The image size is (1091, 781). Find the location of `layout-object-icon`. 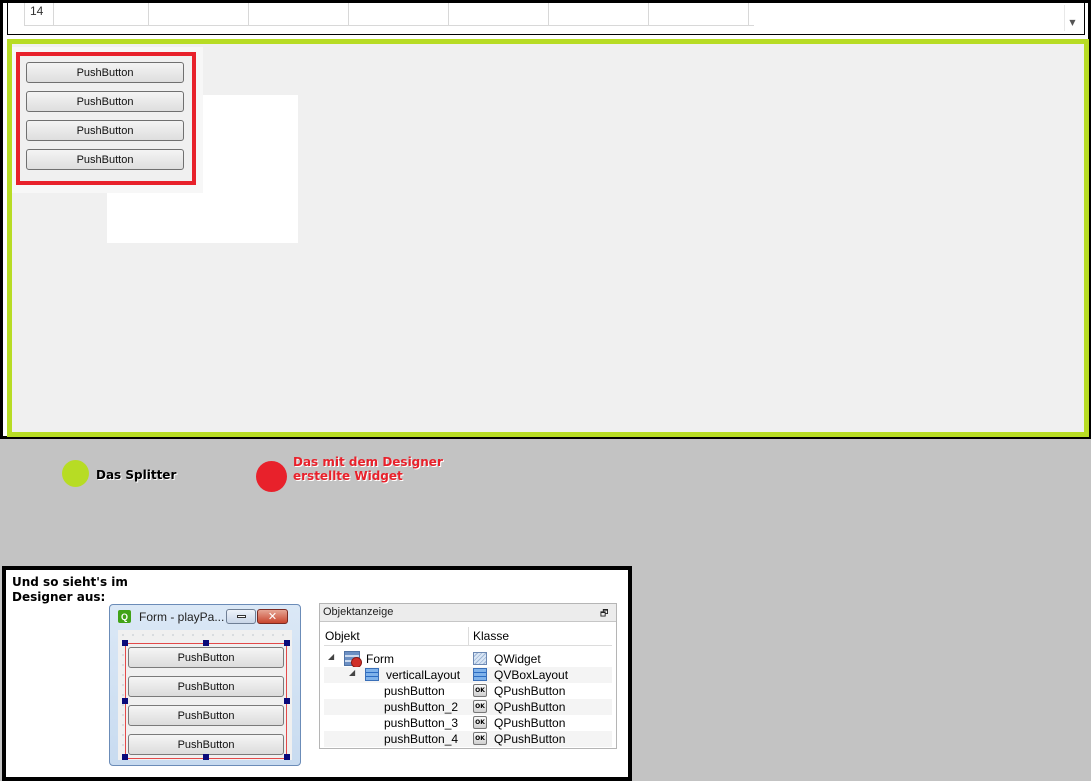

layout-object-icon is located at coordinates (372, 674).